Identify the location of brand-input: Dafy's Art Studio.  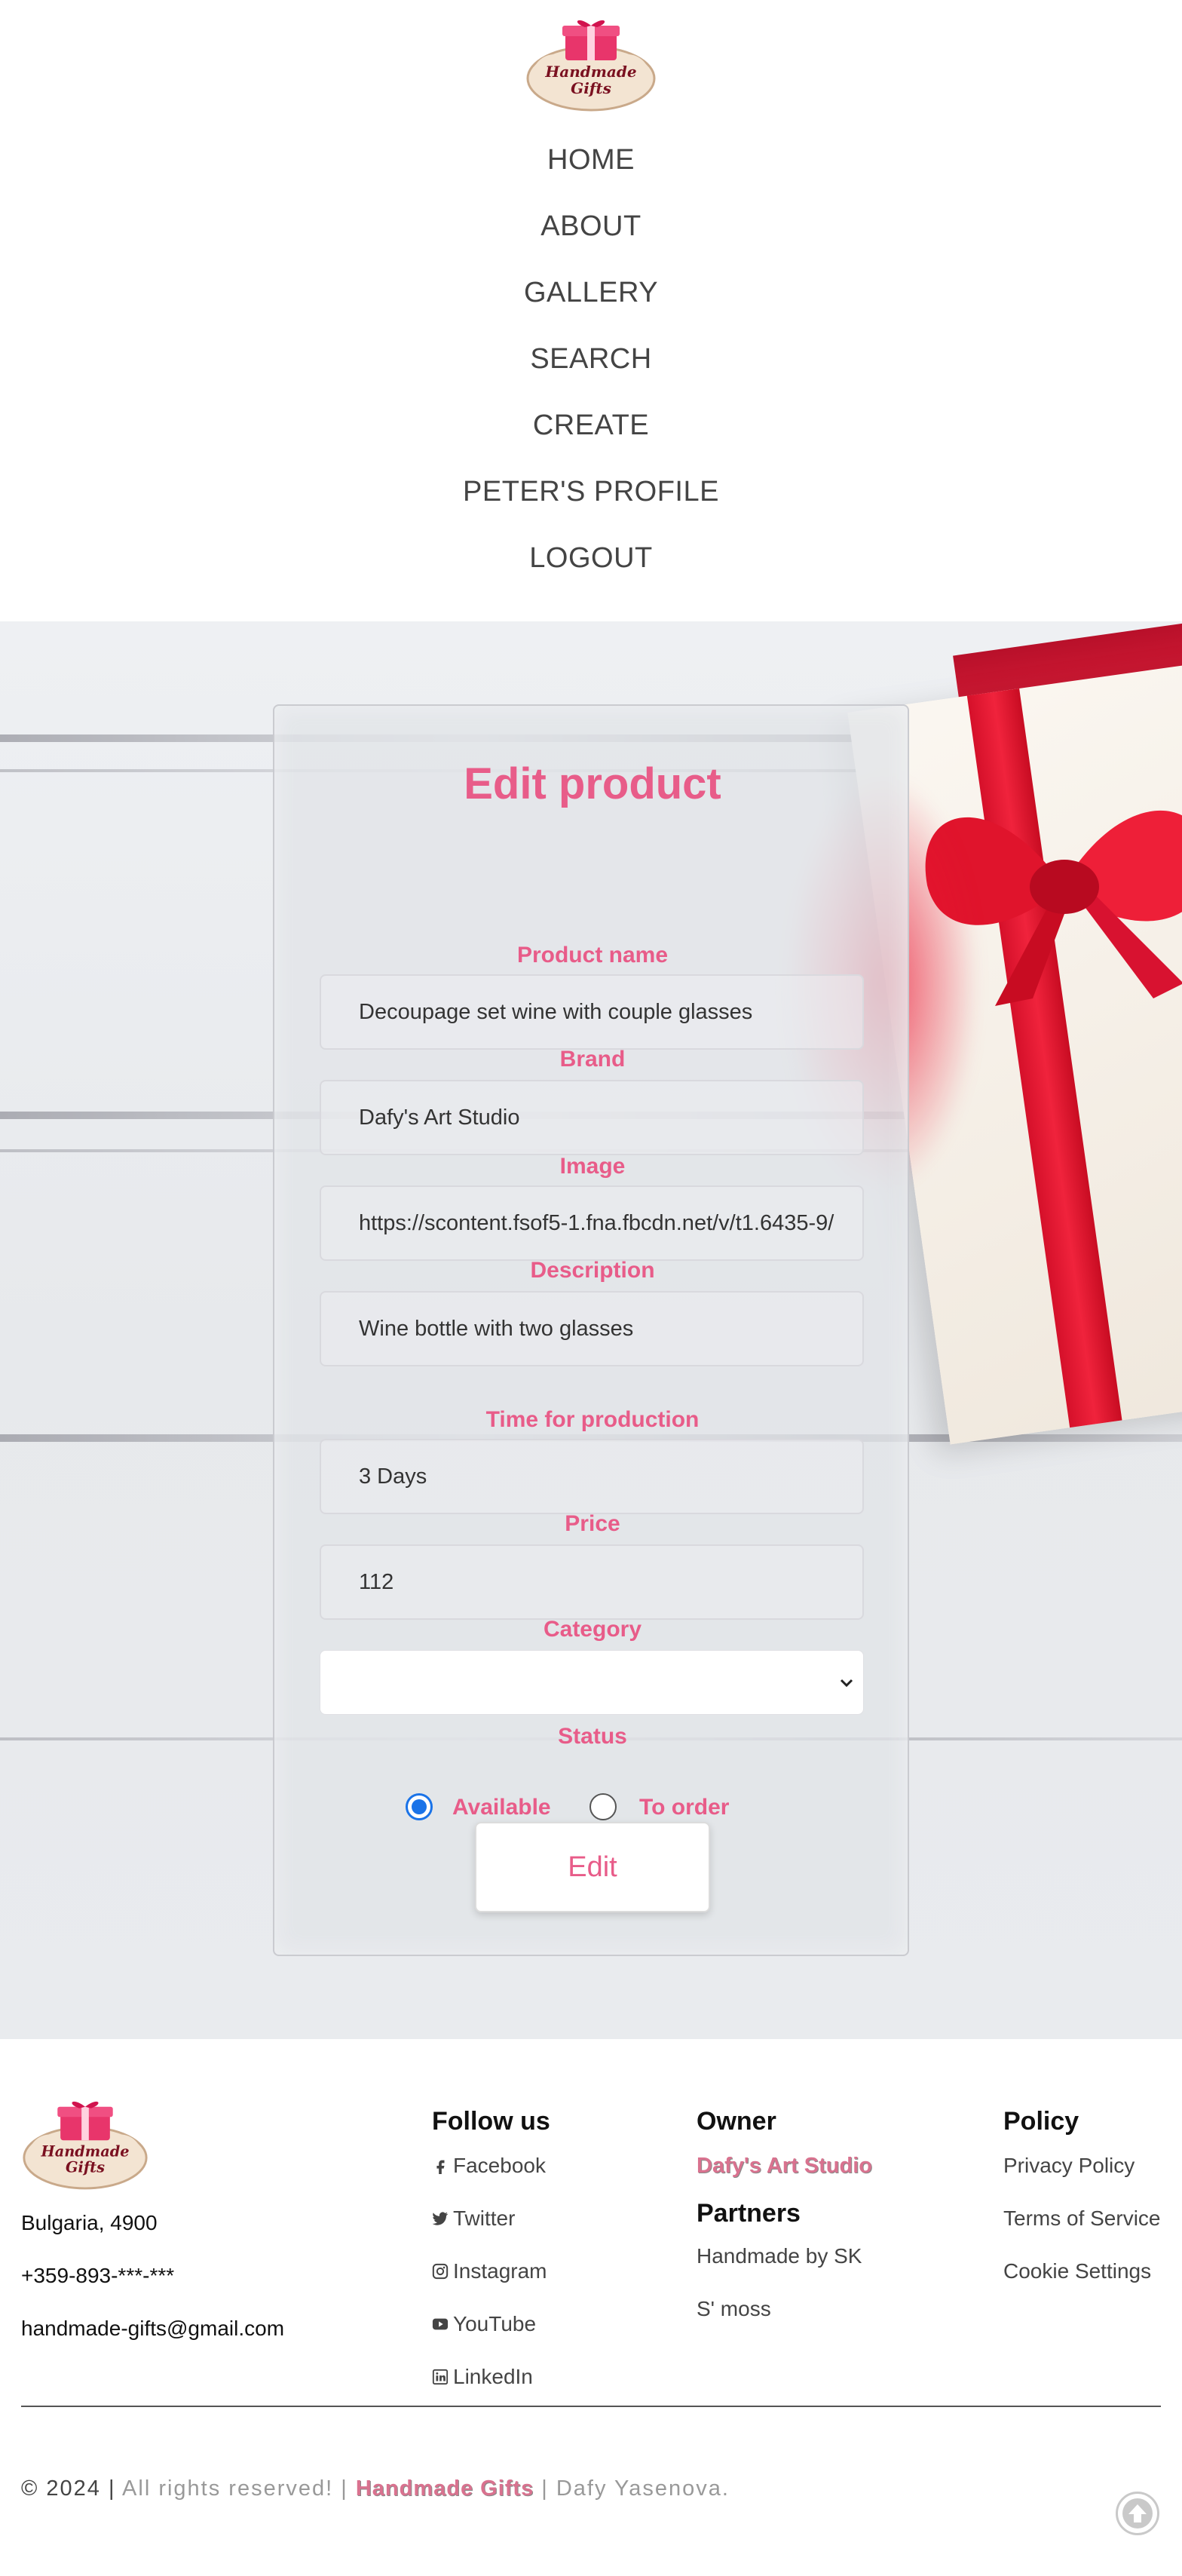
(592, 1117).